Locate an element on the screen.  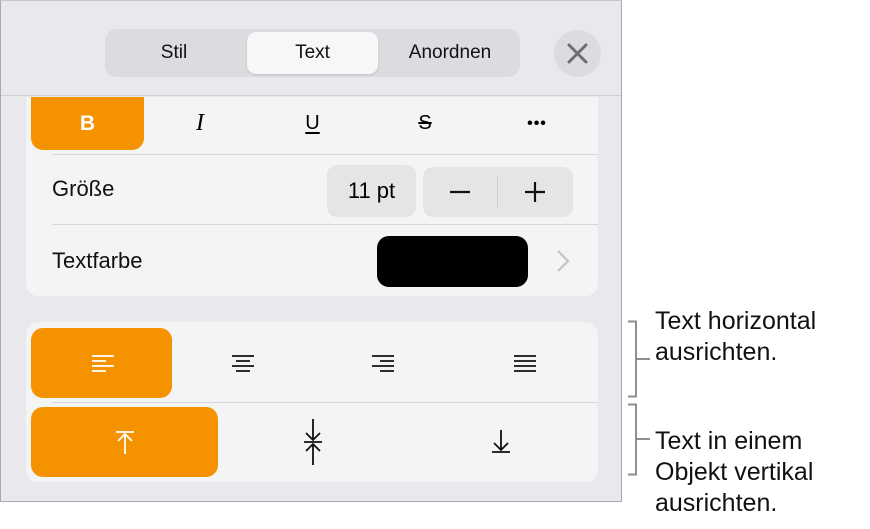
strikethrough-icon: S is located at coordinates (425, 123).